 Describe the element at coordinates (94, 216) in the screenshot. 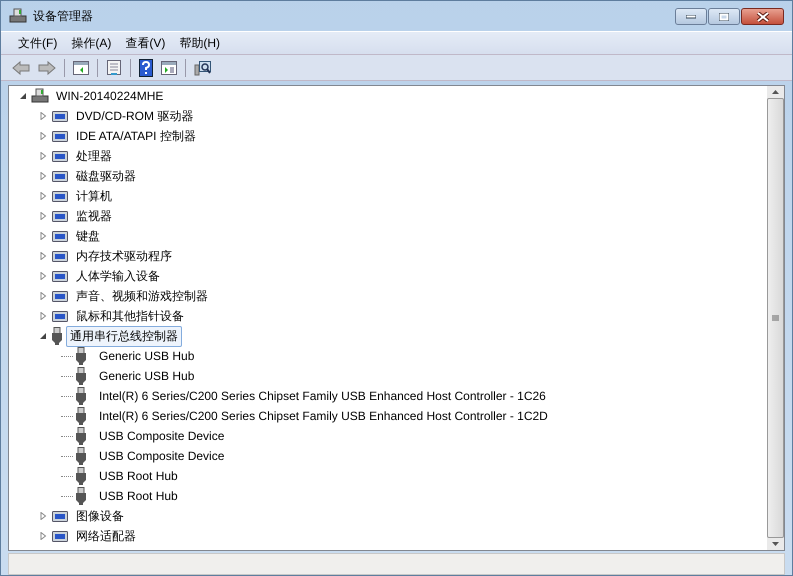

I see `tree-item: 监视器` at that location.